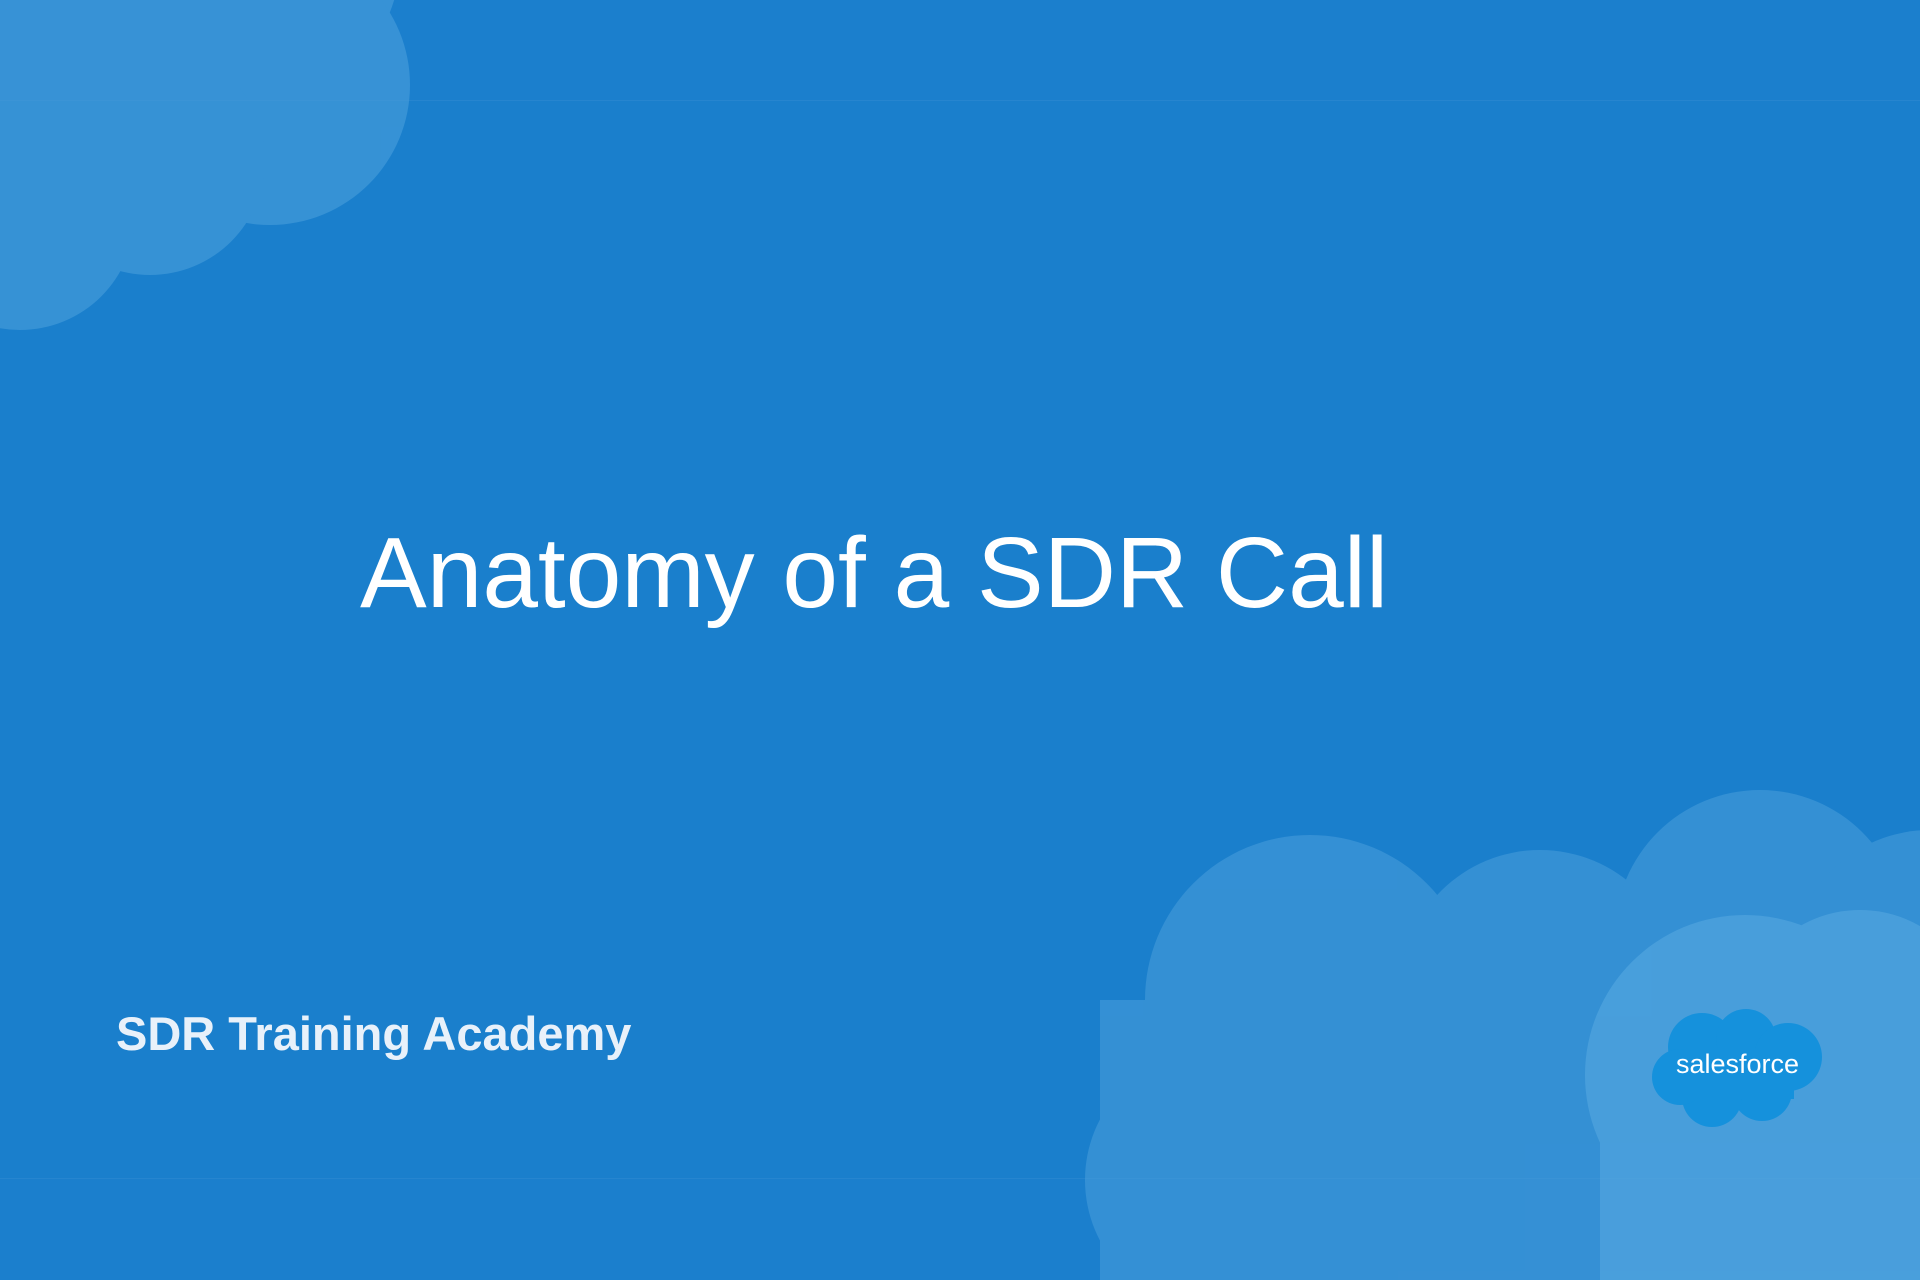 Image resolution: width=1920 pixels, height=1280 pixels. I want to click on slide-title: Anatomy of a SDR Call, so click(874, 573).